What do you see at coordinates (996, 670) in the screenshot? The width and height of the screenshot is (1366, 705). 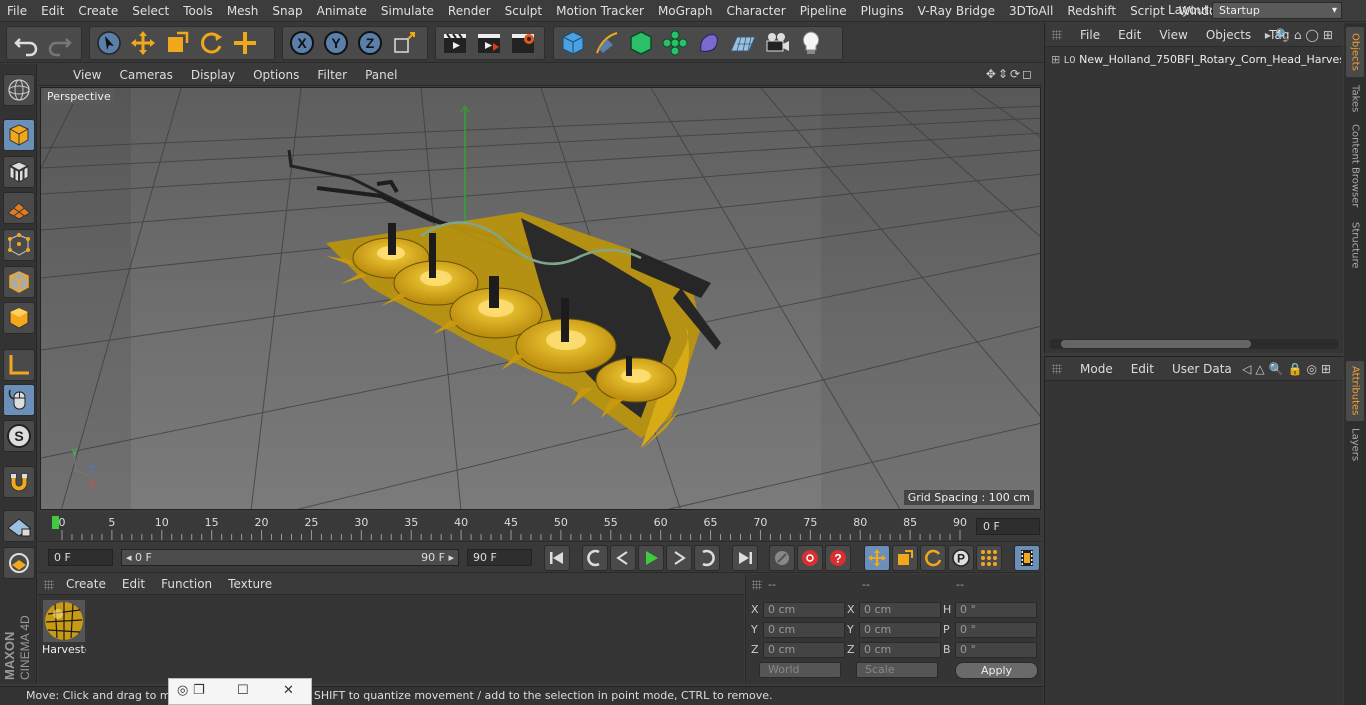 I see `apply-button: Apply` at bounding box center [996, 670].